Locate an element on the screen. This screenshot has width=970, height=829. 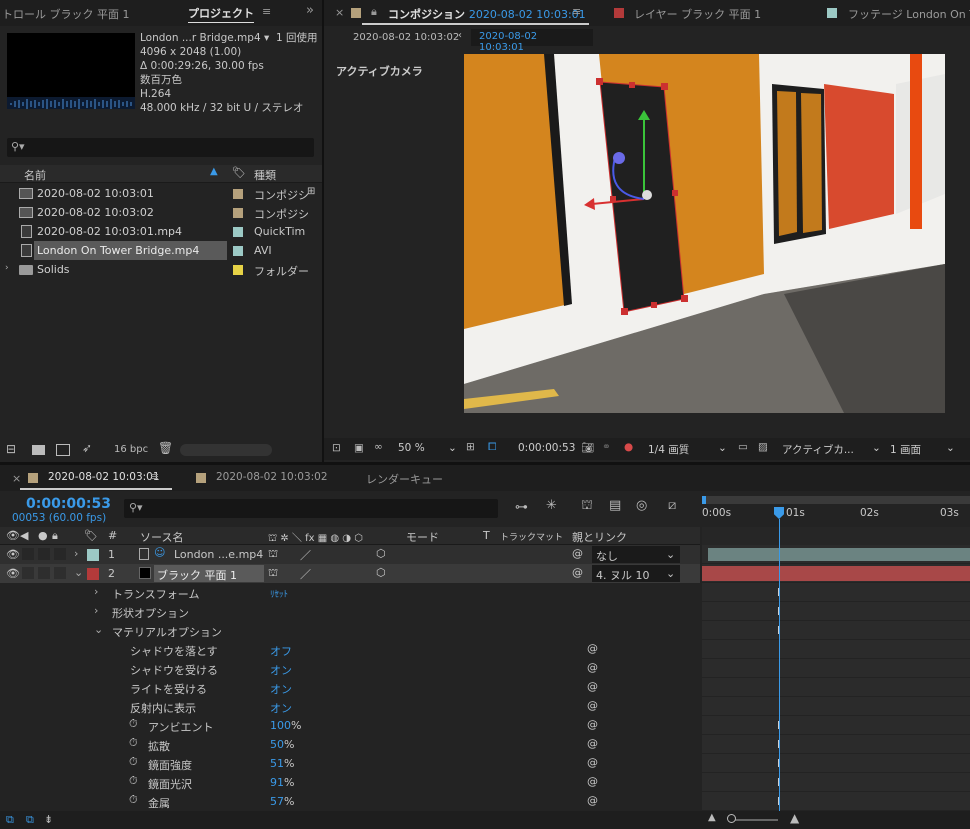
in-out-toggle-icon: ⇟ is located at coordinates (48, 819).